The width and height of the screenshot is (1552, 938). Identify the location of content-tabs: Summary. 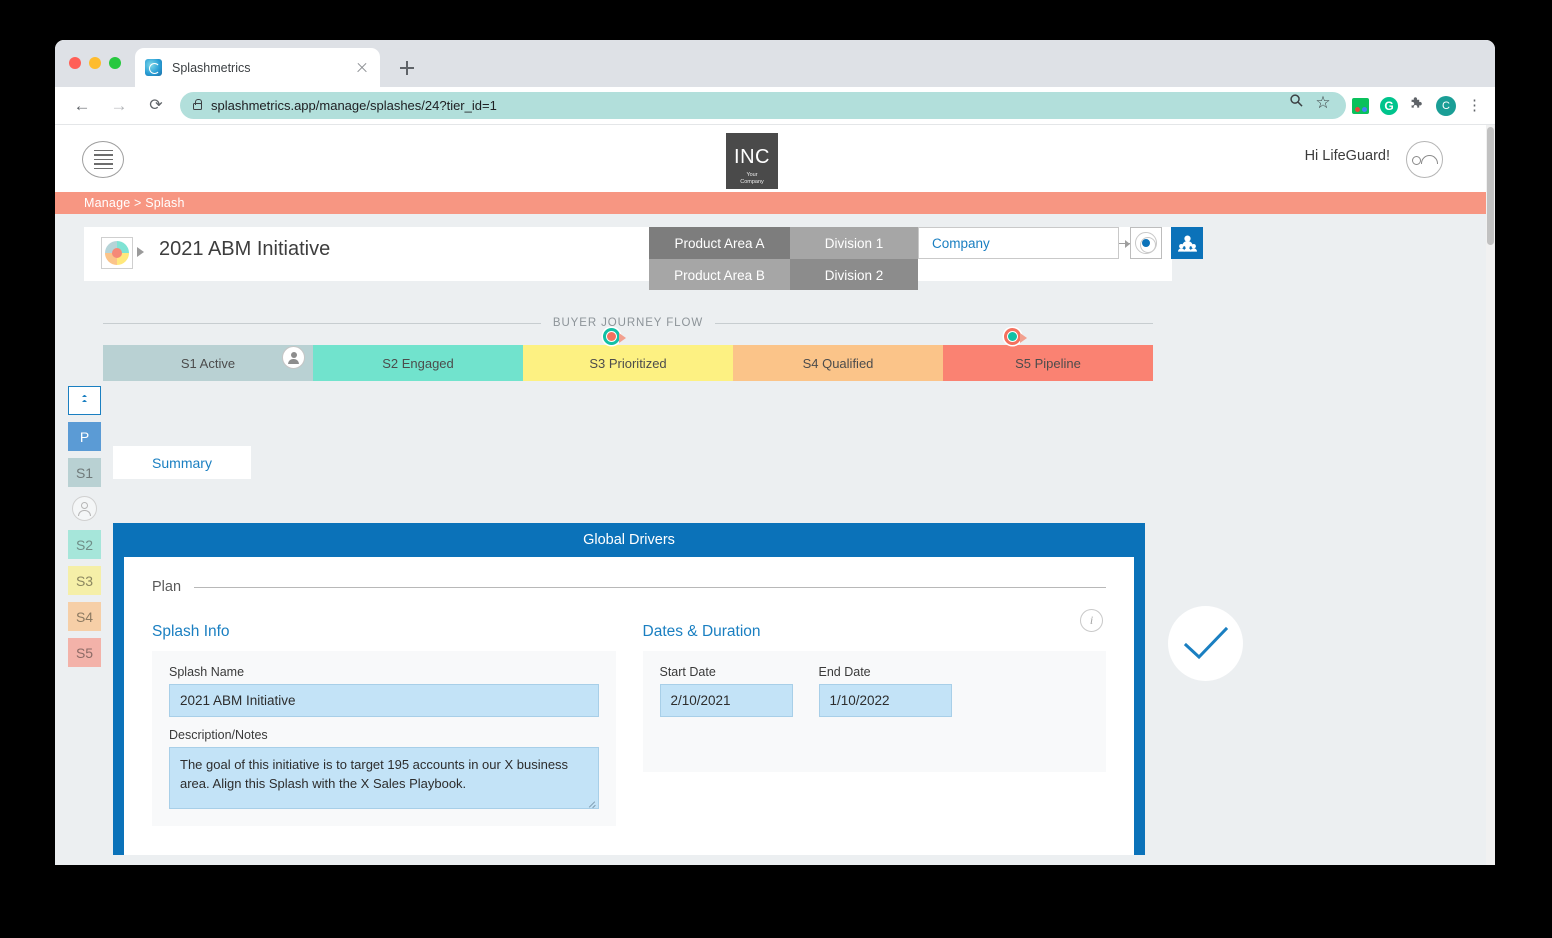
(804, 462).